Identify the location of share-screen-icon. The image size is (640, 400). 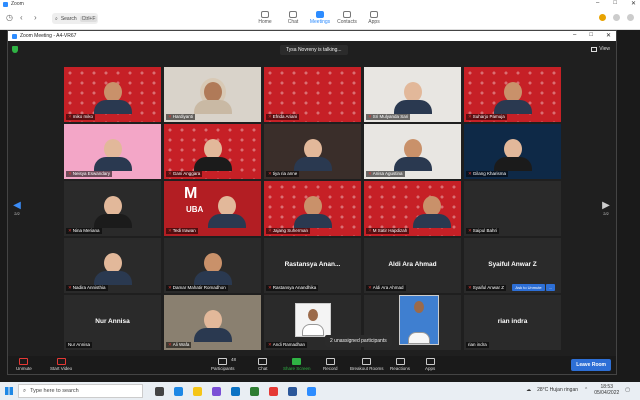
(297, 361).